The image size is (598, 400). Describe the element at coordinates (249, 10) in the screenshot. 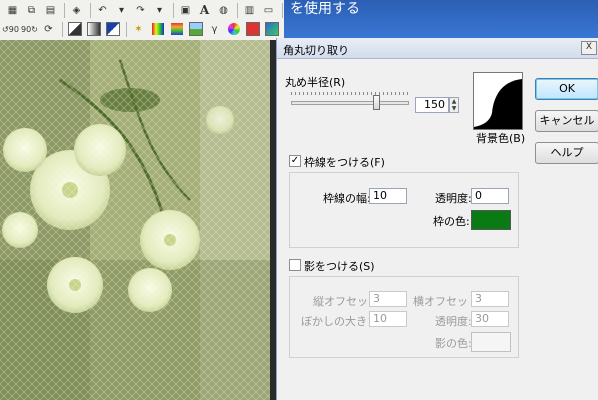

I see `layout-icon: ▥` at that location.